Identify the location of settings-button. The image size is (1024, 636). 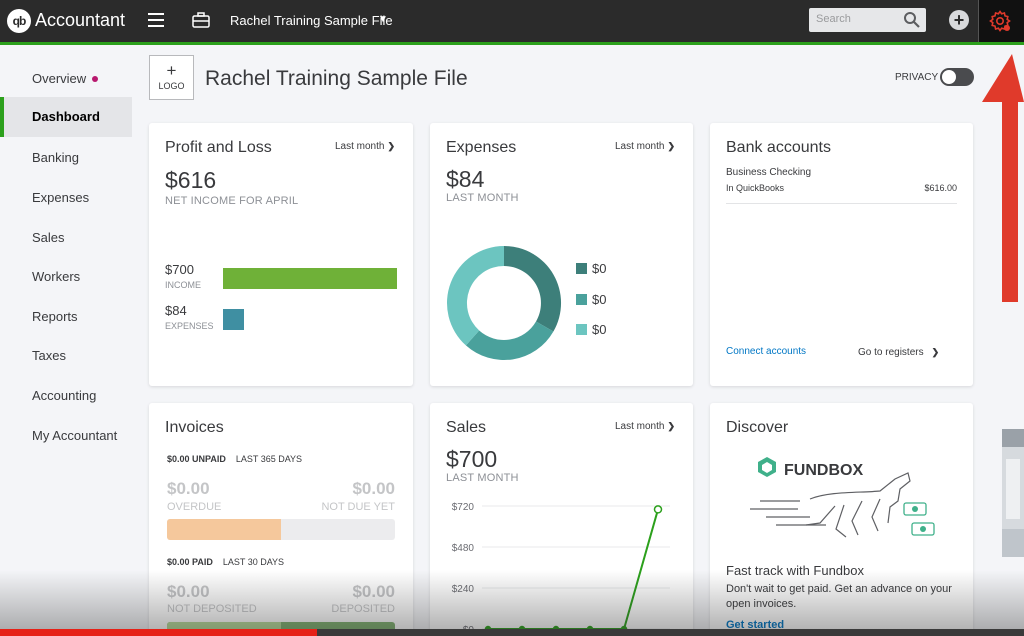
(1001, 21).